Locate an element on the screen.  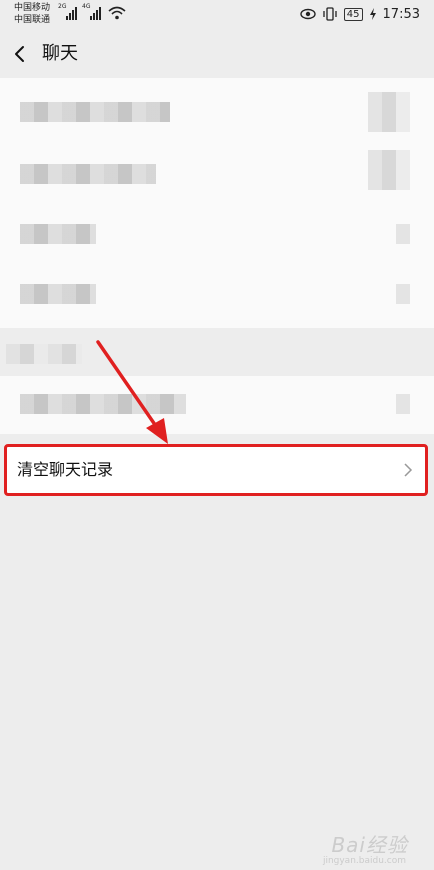
battery-level: 45 is located at coordinates (353, 14).